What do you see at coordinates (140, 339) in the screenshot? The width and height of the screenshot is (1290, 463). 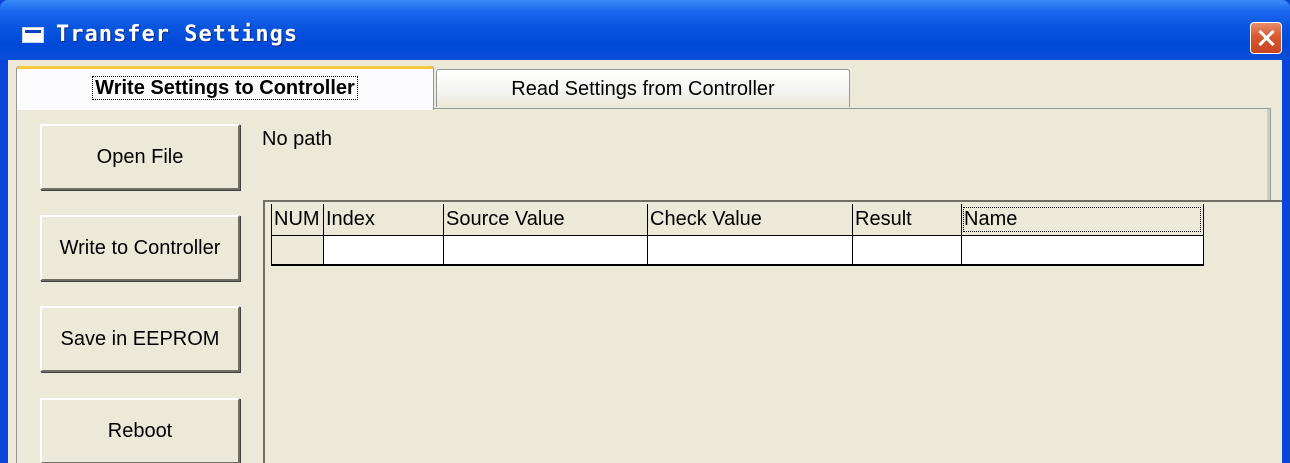 I see `save-in-eeprom-button: Save in EEPROM` at bounding box center [140, 339].